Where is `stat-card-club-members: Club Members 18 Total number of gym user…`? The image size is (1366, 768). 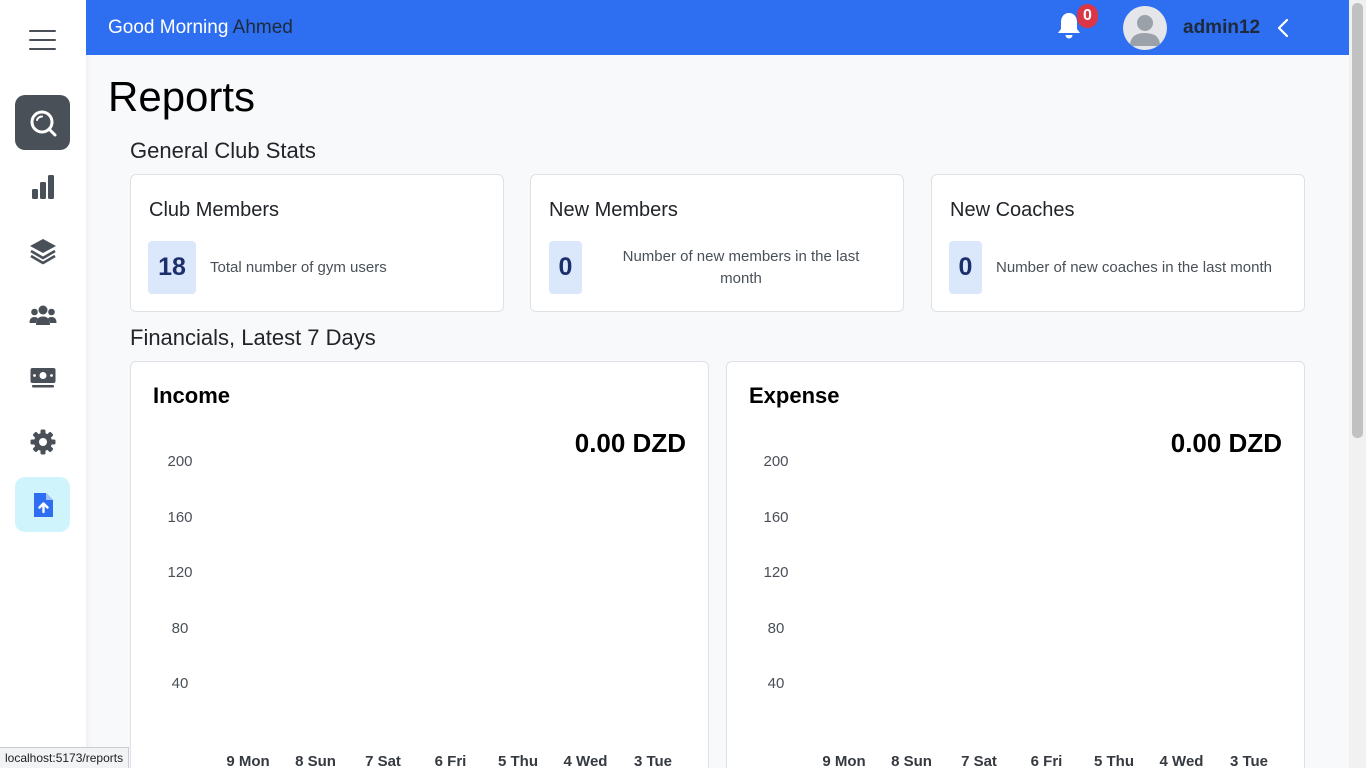
stat-card-club-members: Club Members 18 Total number of gym user… is located at coordinates (317, 243).